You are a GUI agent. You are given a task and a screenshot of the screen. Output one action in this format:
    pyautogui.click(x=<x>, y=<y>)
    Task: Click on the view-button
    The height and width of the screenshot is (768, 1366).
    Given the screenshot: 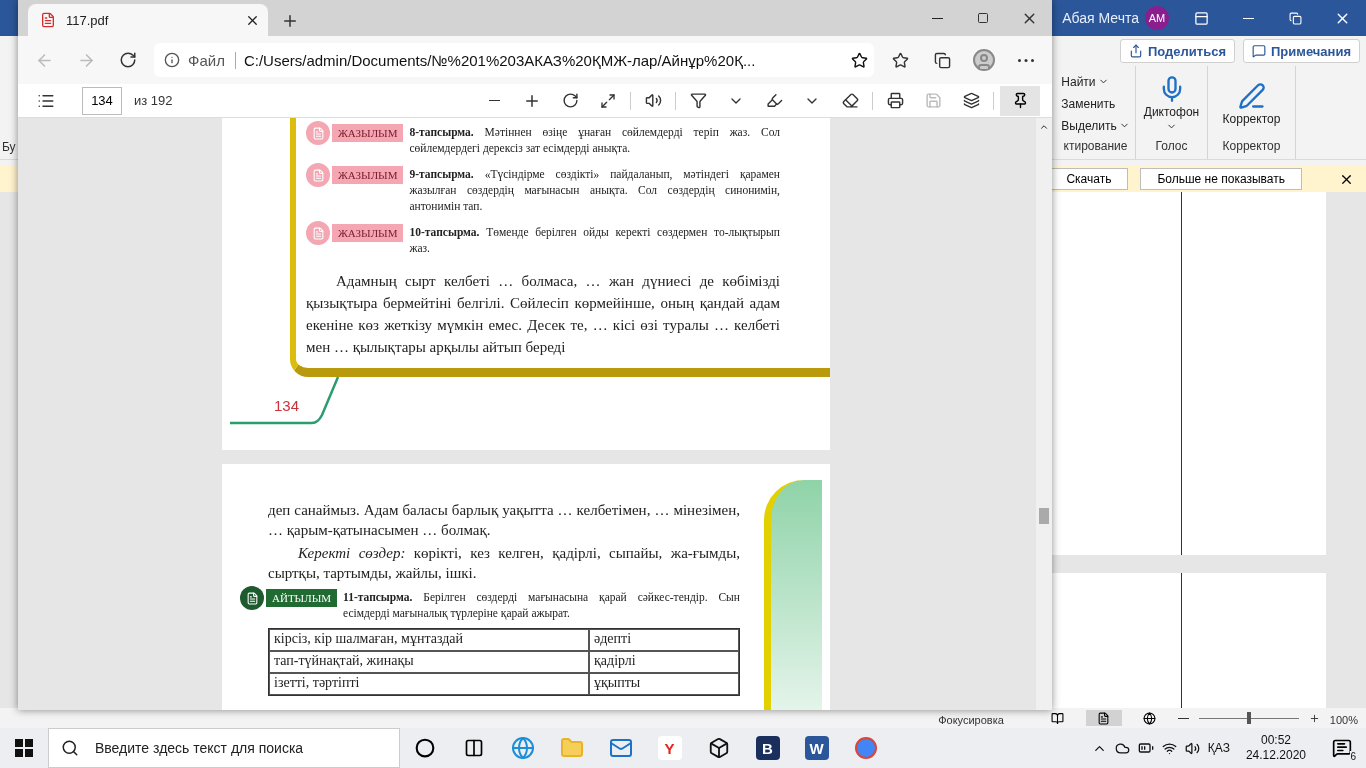 What is the action you would take?
    pyautogui.click(x=1103, y=718)
    